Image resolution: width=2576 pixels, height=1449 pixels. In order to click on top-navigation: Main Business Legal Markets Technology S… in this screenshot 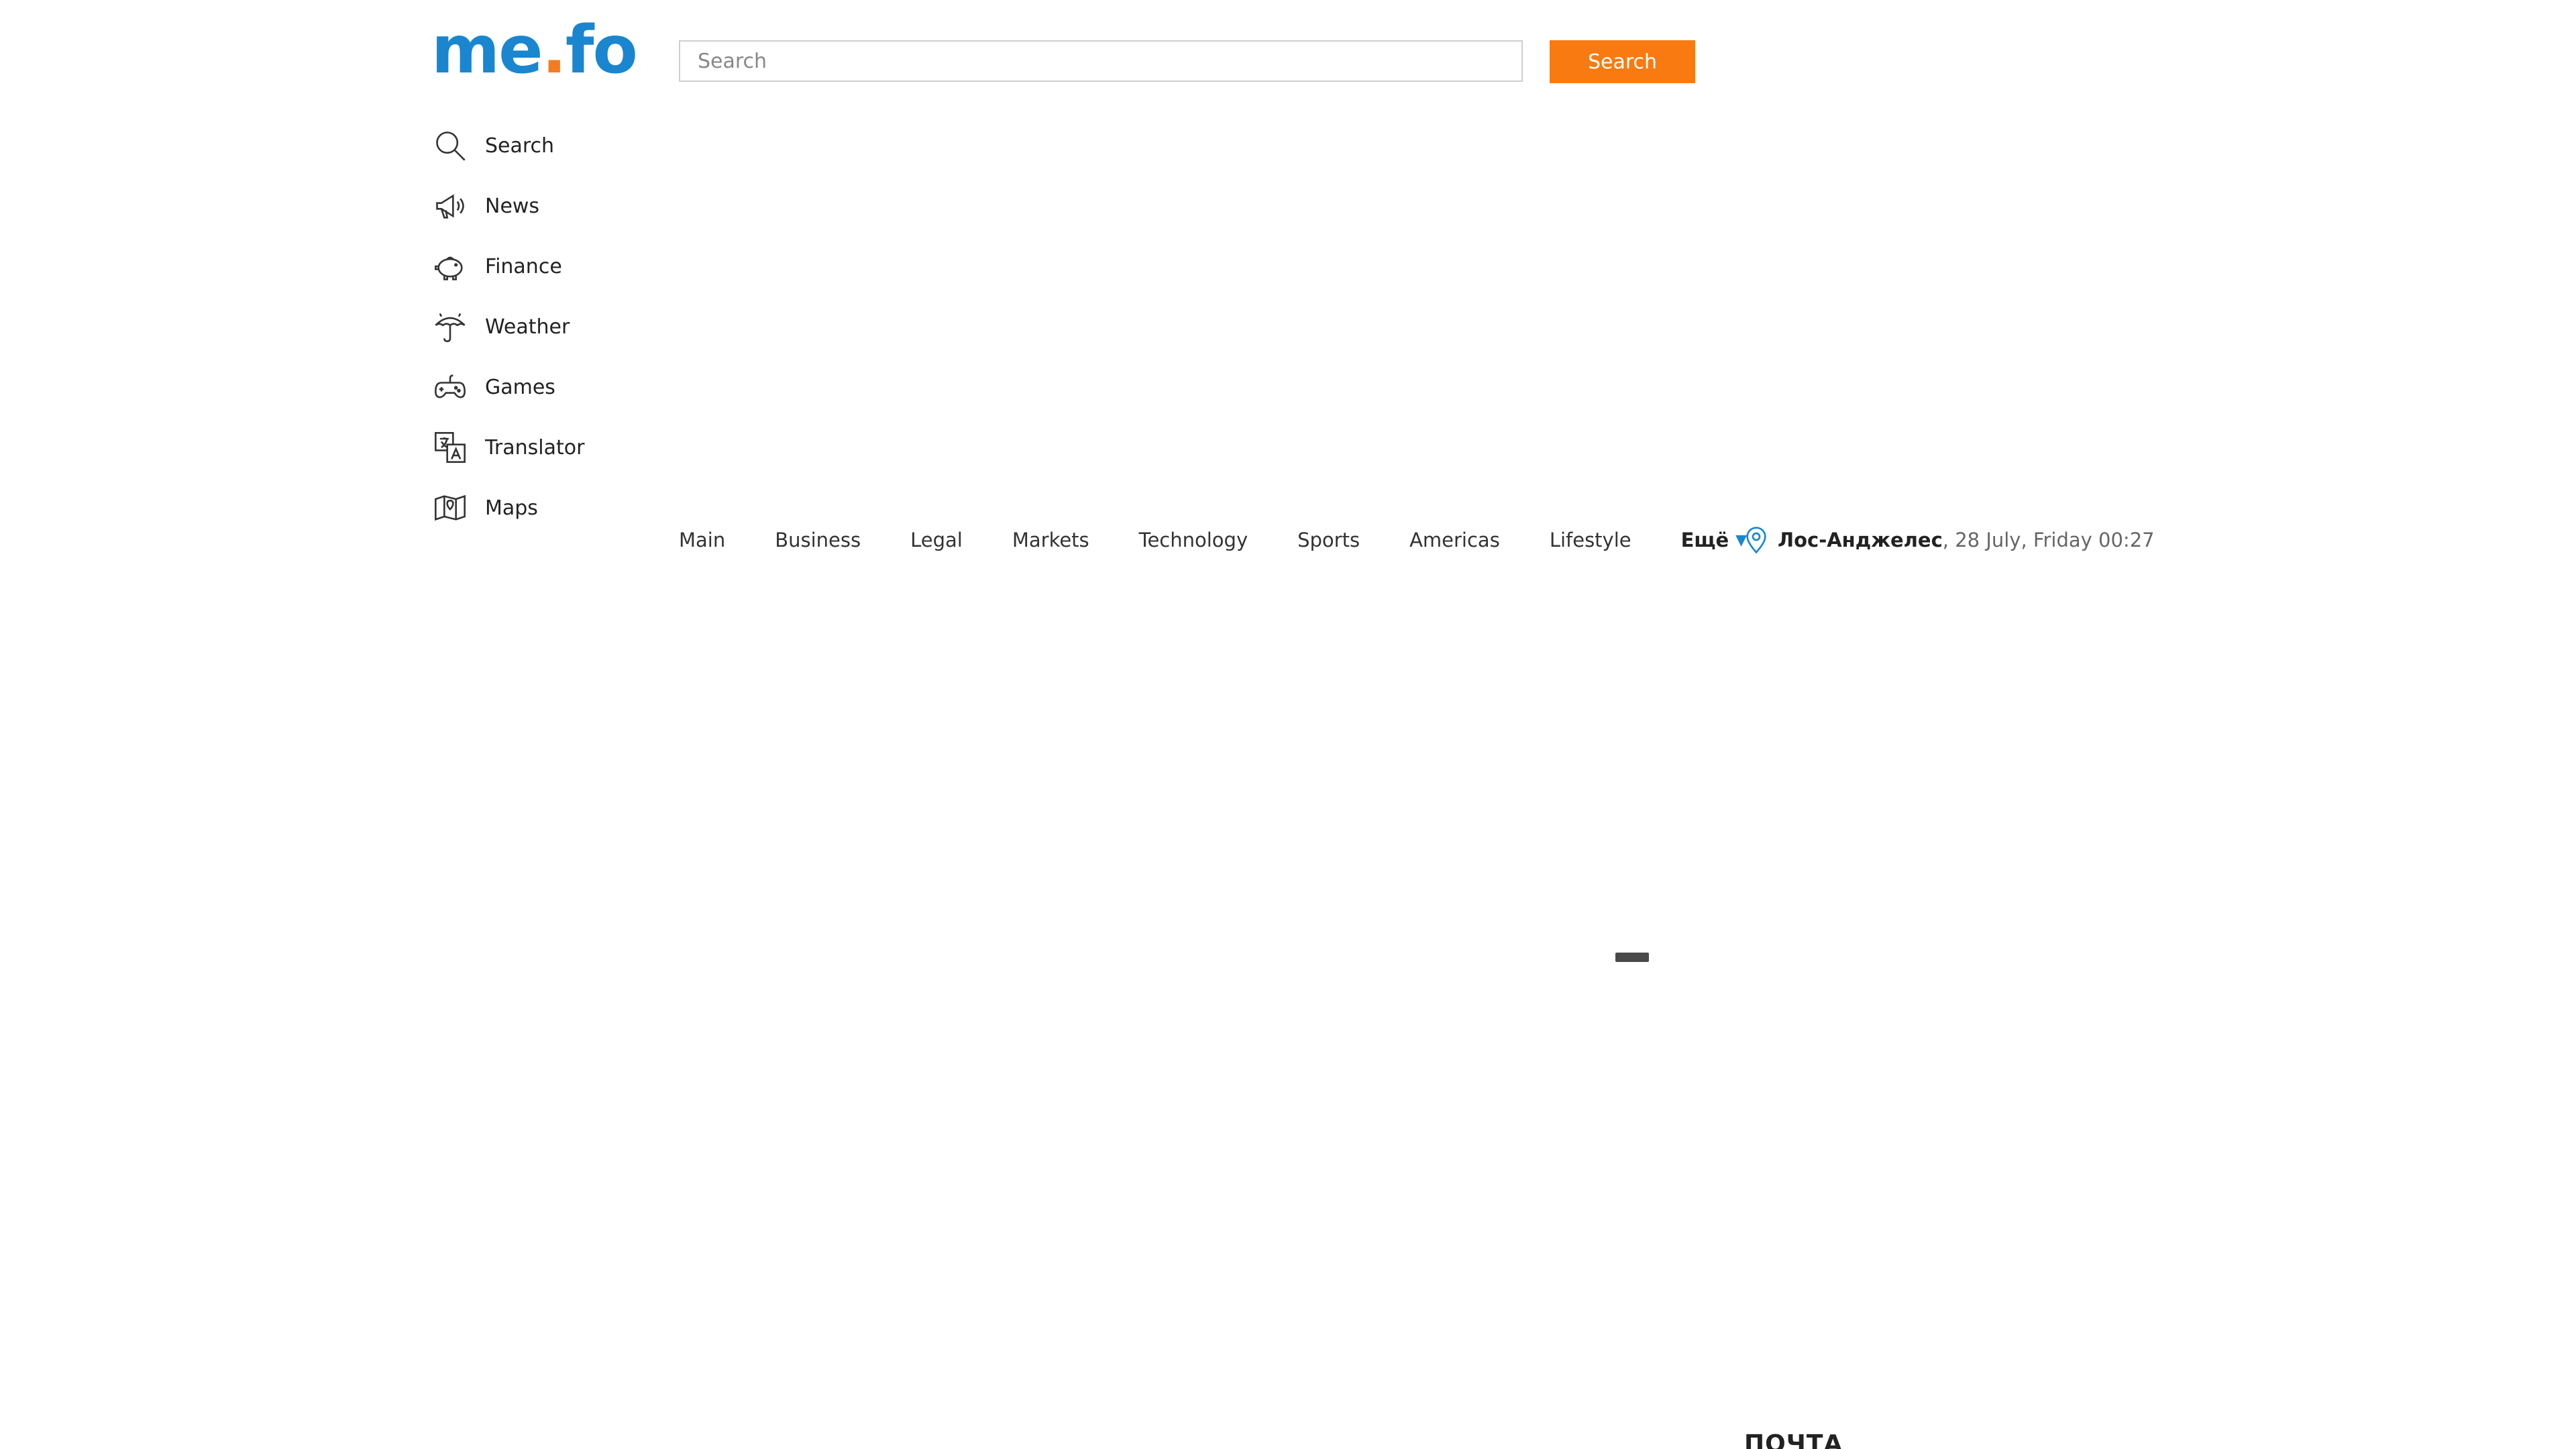, I will do `click(1213, 540)`.